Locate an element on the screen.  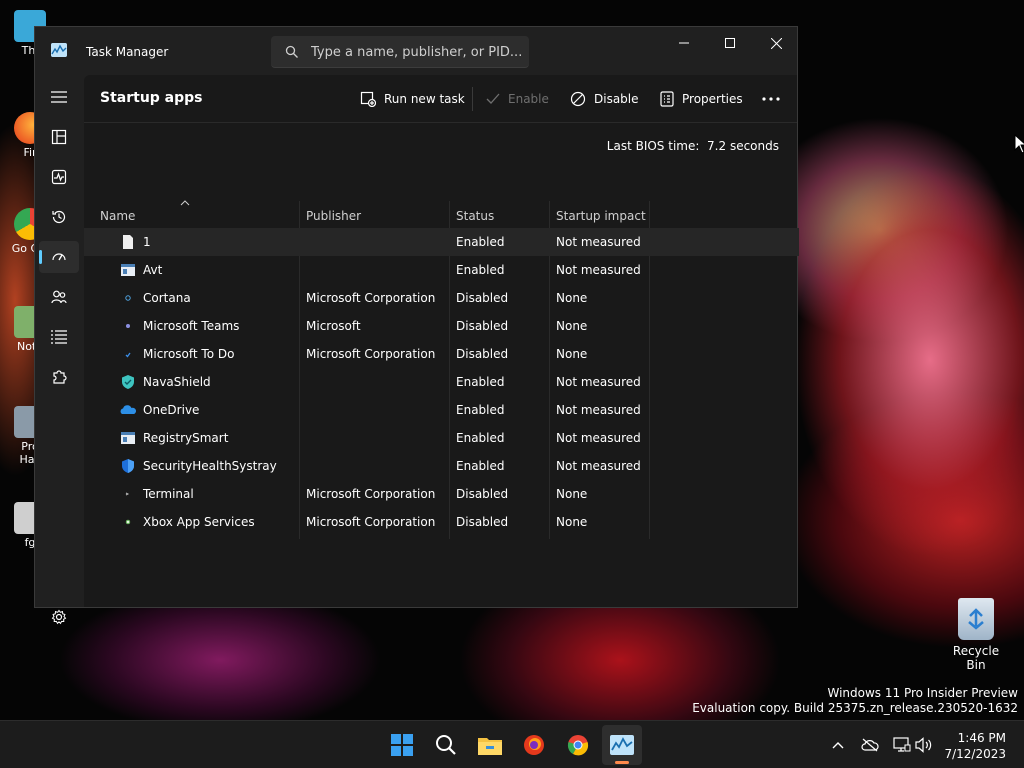
close-icon is located at coordinates (776, 43).